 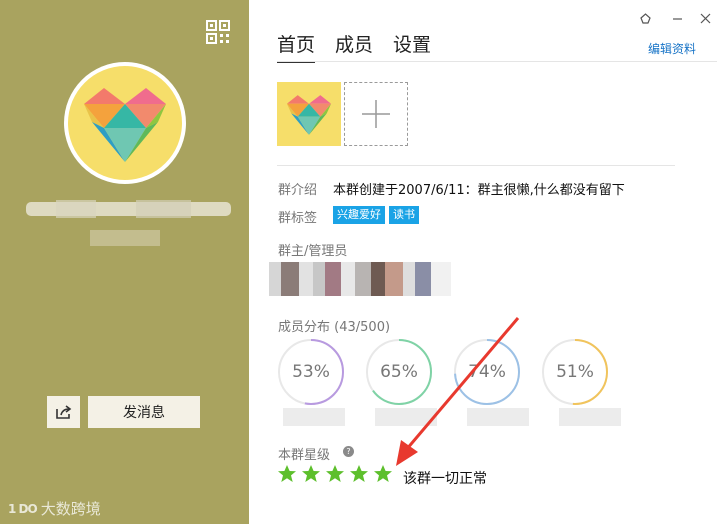 What do you see at coordinates (296, 46) in the screenshot?
I see `tab-home: 首页` at bounding box center [296, 46].